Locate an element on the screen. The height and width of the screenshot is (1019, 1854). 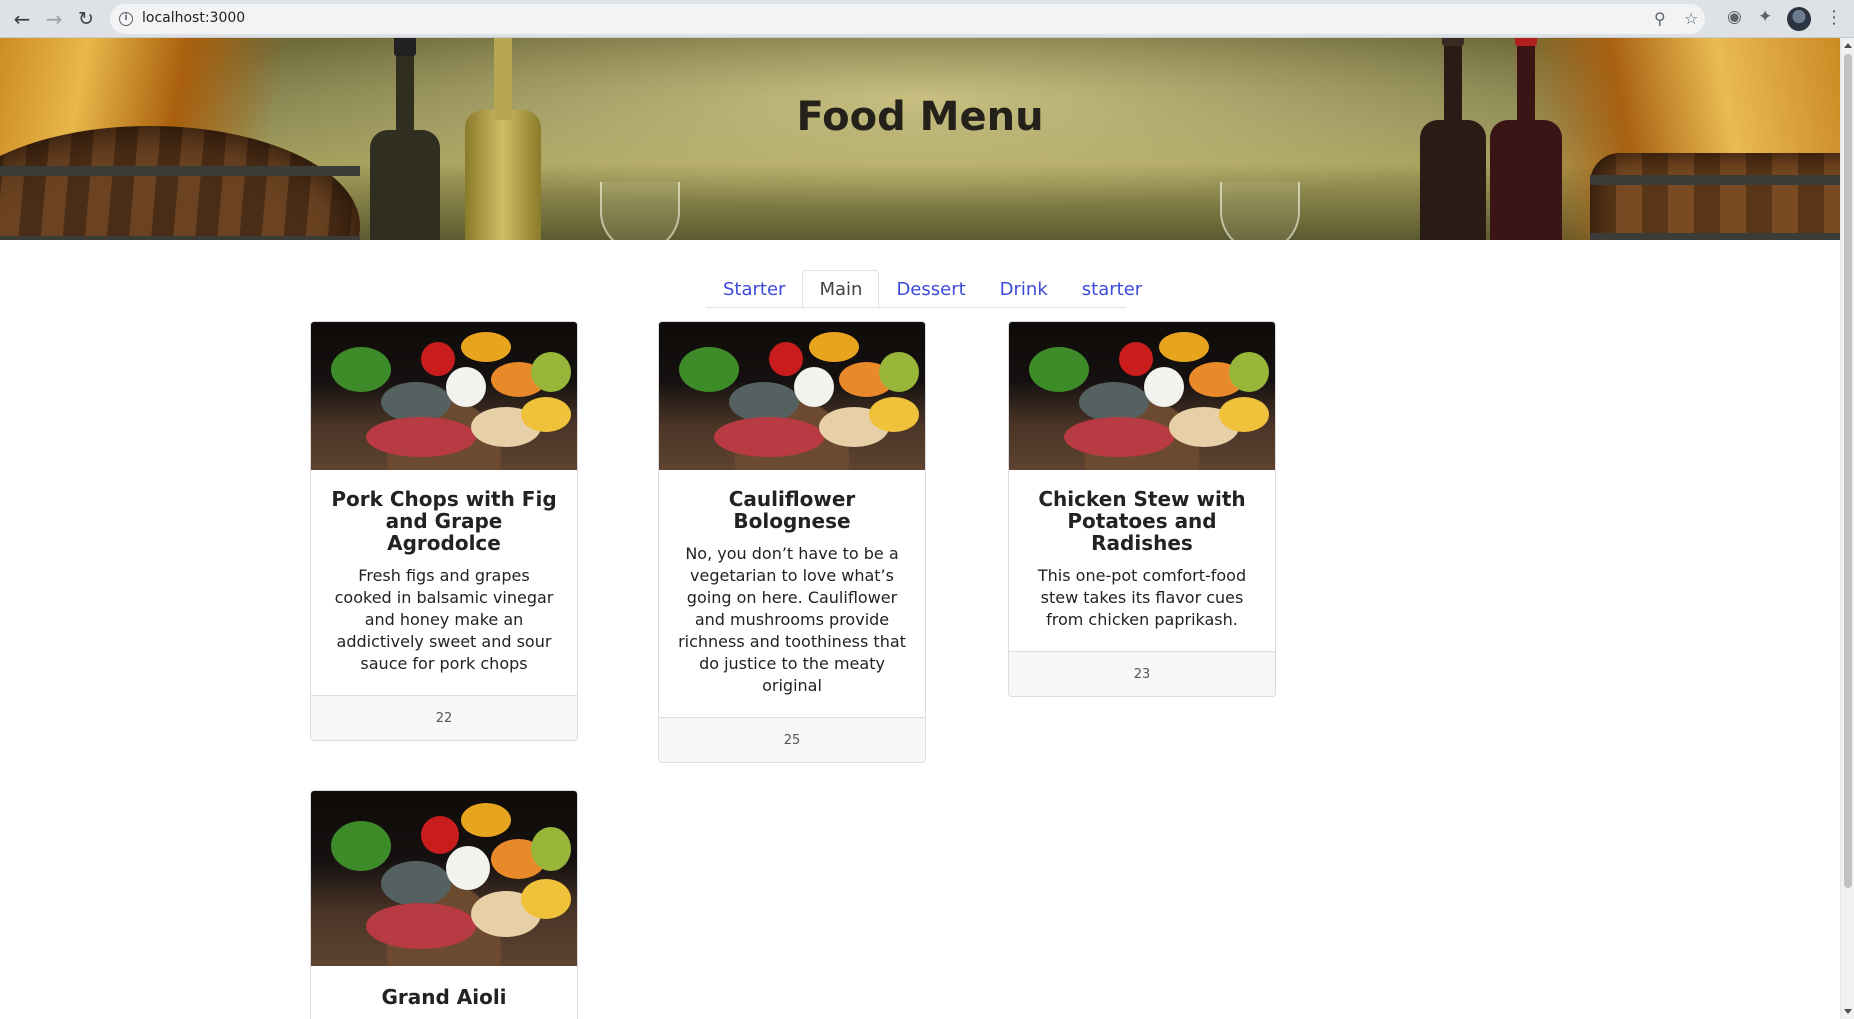
scroll-down-icon is located at coordinates (1848, 1011).